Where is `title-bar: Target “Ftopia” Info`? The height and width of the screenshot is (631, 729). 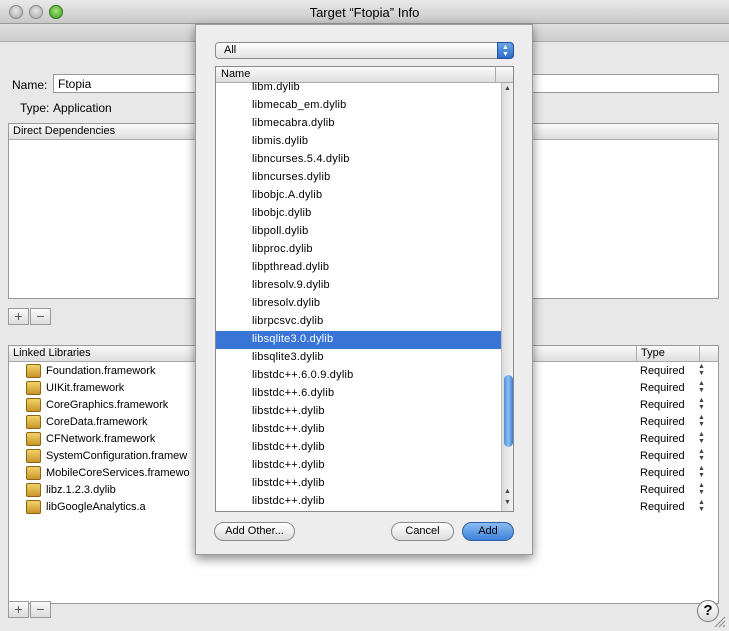 title-bar: Target “Ftopia” Info is located at coordinates (364, 12).